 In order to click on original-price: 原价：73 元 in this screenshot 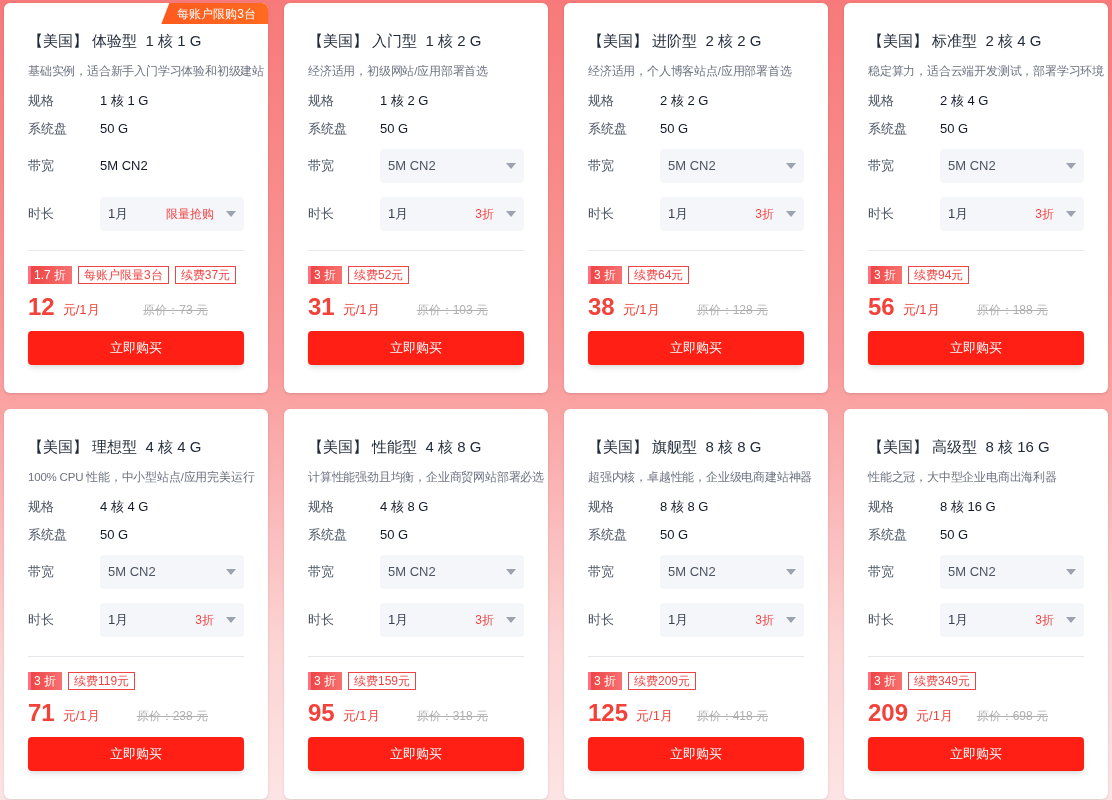, I will do `click(175, 310)`.